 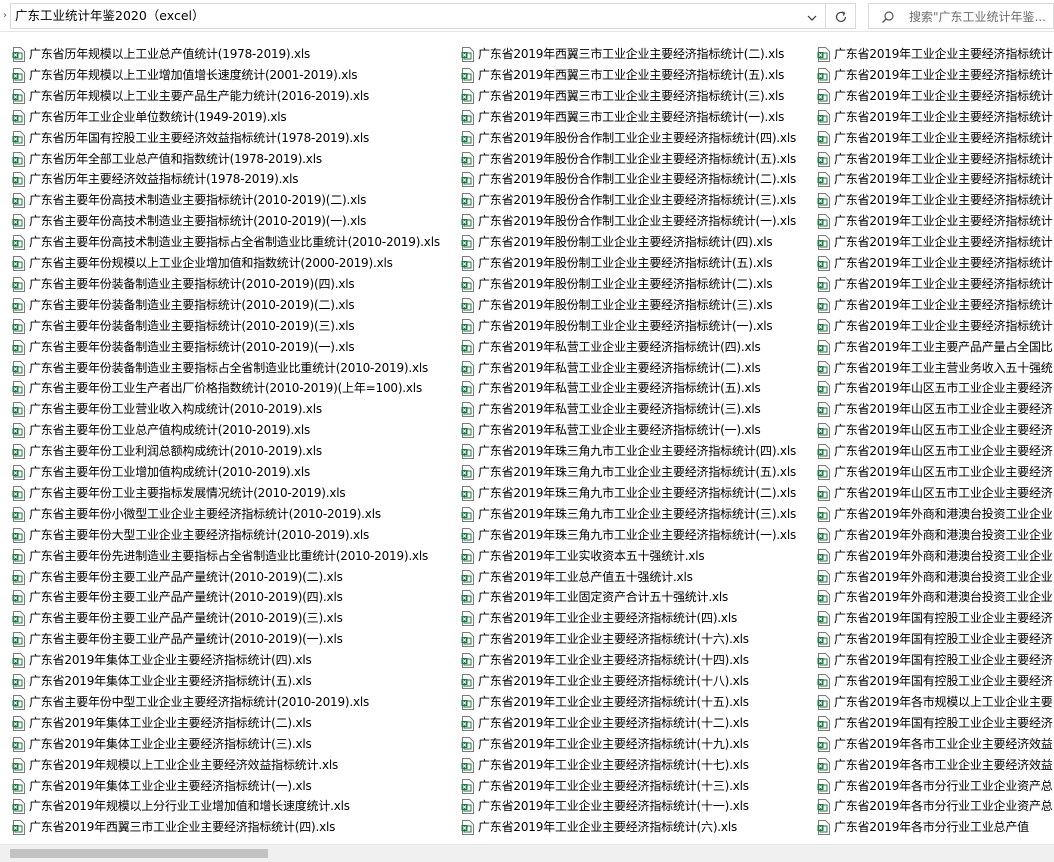 I want to click on file-name: 广东省主要年份主要工业产品产量统计(2010-2019)(一).xls, so click(x=186, y=639).